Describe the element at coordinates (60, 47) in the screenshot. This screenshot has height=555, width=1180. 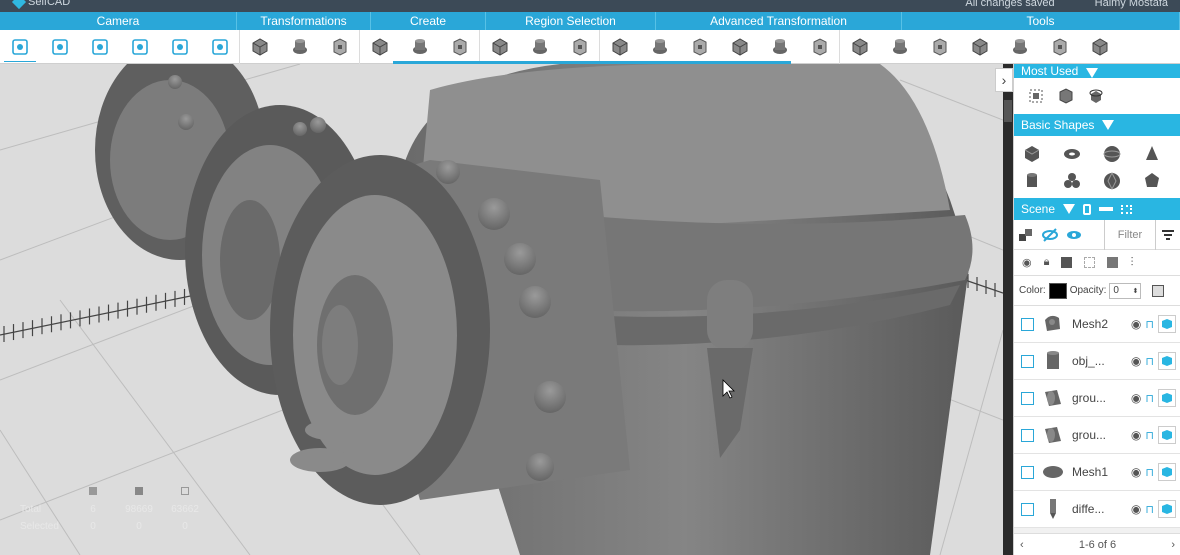
I see `zoom-fit-button` at that location.